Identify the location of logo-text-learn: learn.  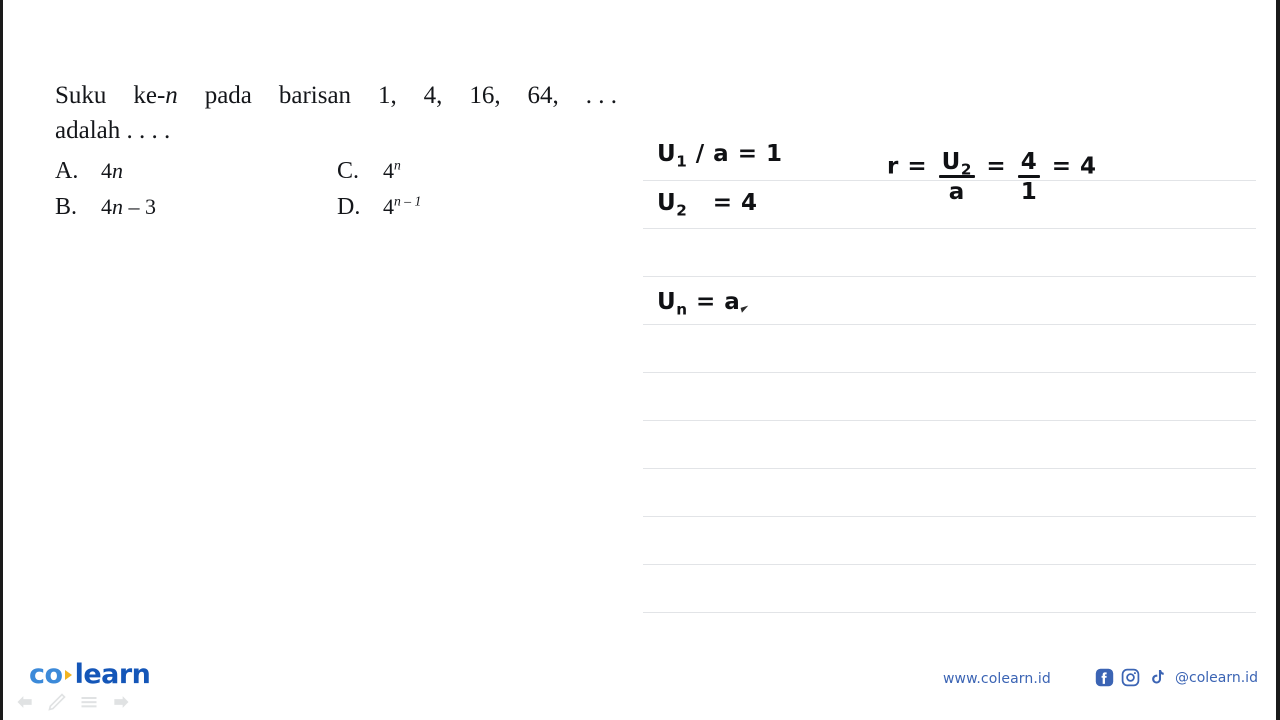
(112, 674).